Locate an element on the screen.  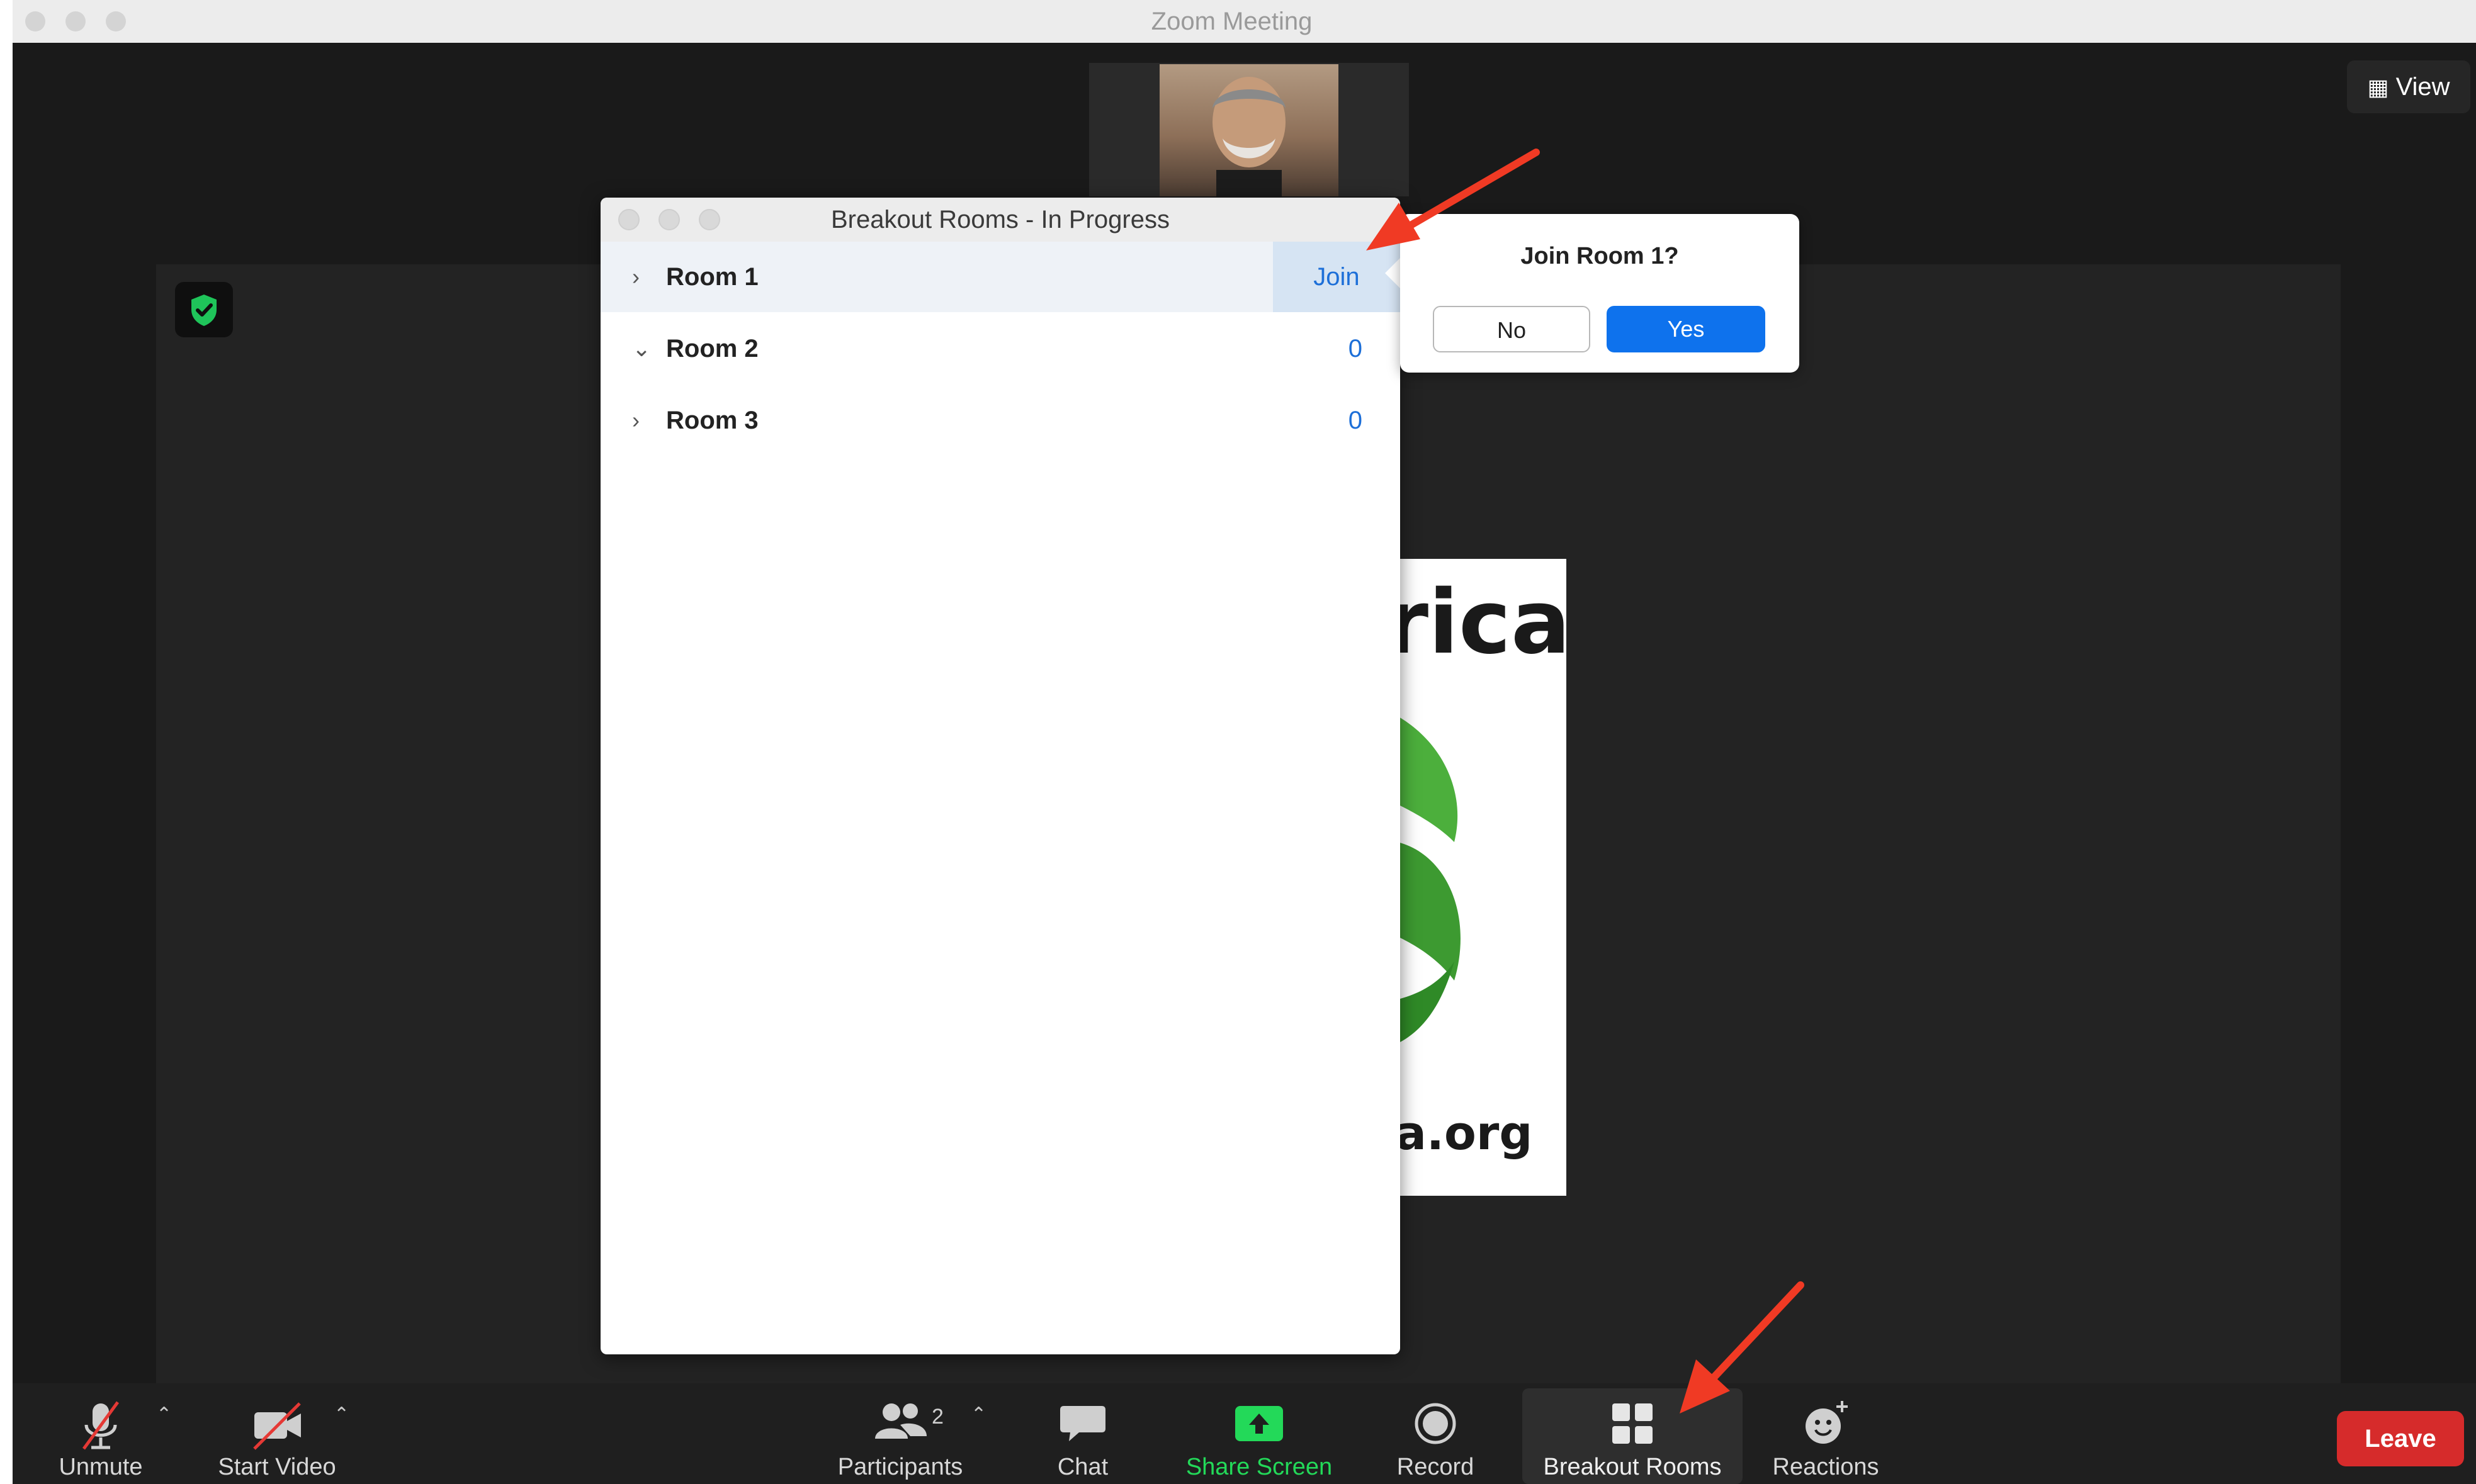
share-screen-label: Share Screen is located at coordinates (1259, 1467).